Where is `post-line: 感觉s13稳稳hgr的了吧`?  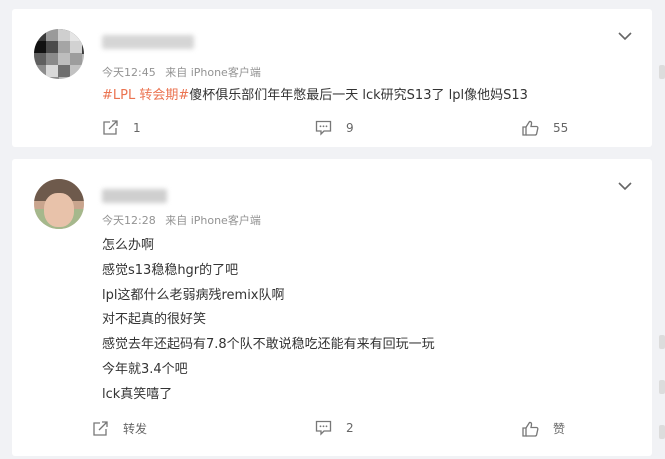
post-line: 感觉s13稳稳hgr的了吧 is located at coordinates (170, 270).